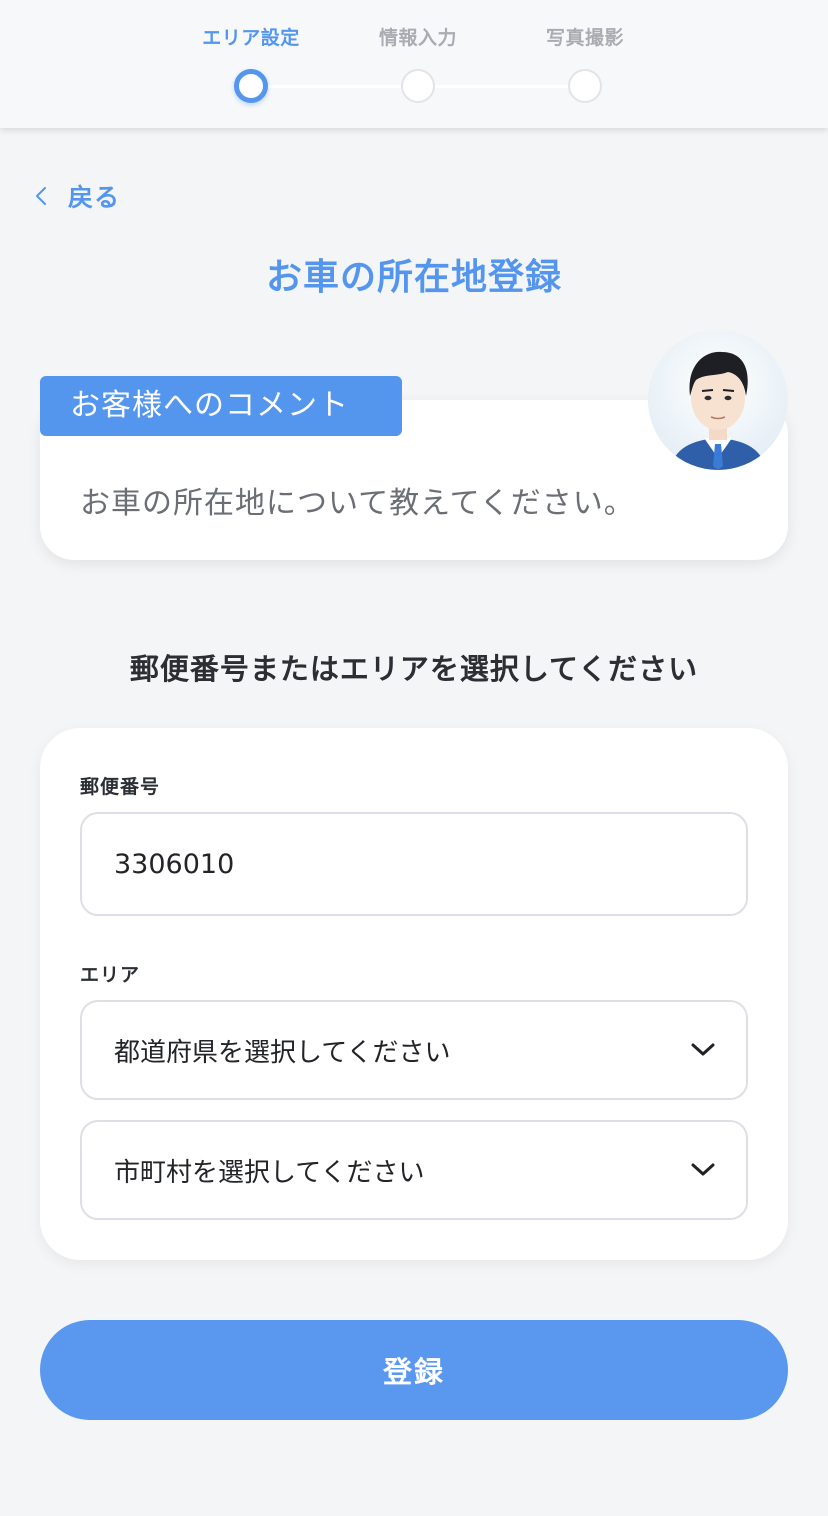  Describe the element at coordinates (282, 1052) in the screenshot. I see `prefecture-select-placeholder: 都道府県を選択してください` at that location.